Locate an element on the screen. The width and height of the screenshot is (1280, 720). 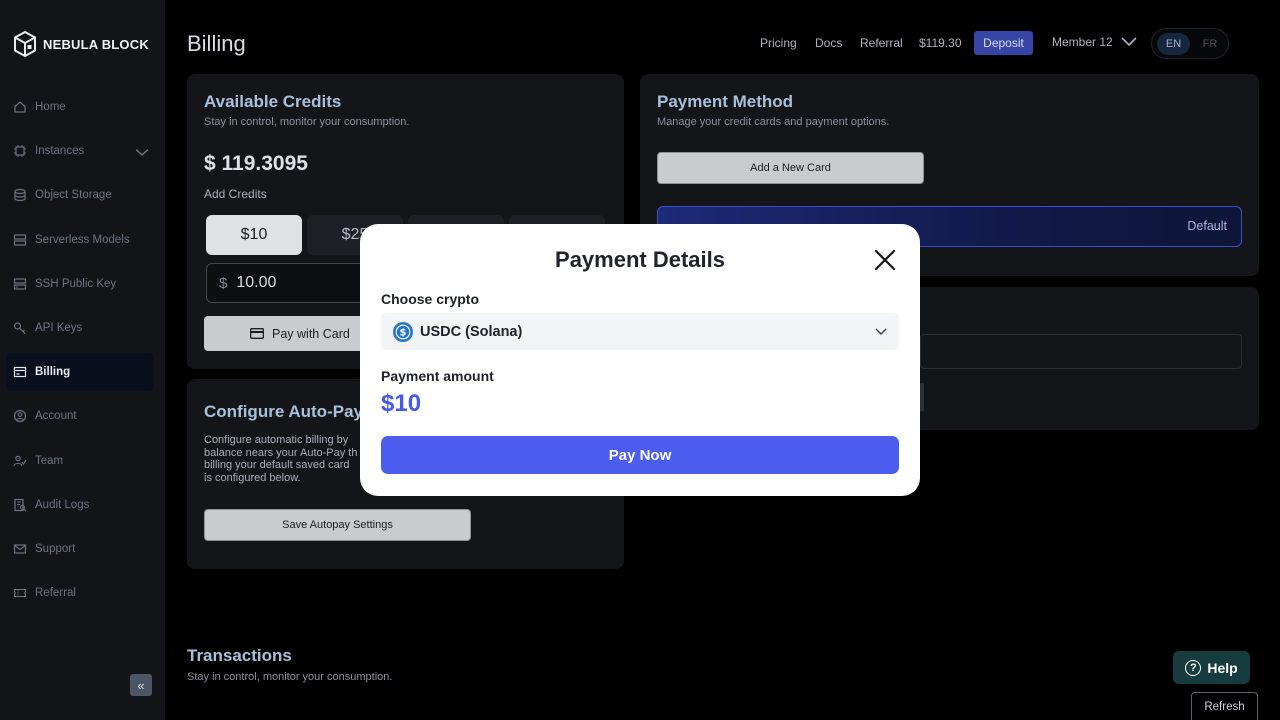
mail-icon is located at coordinates (20, 549).